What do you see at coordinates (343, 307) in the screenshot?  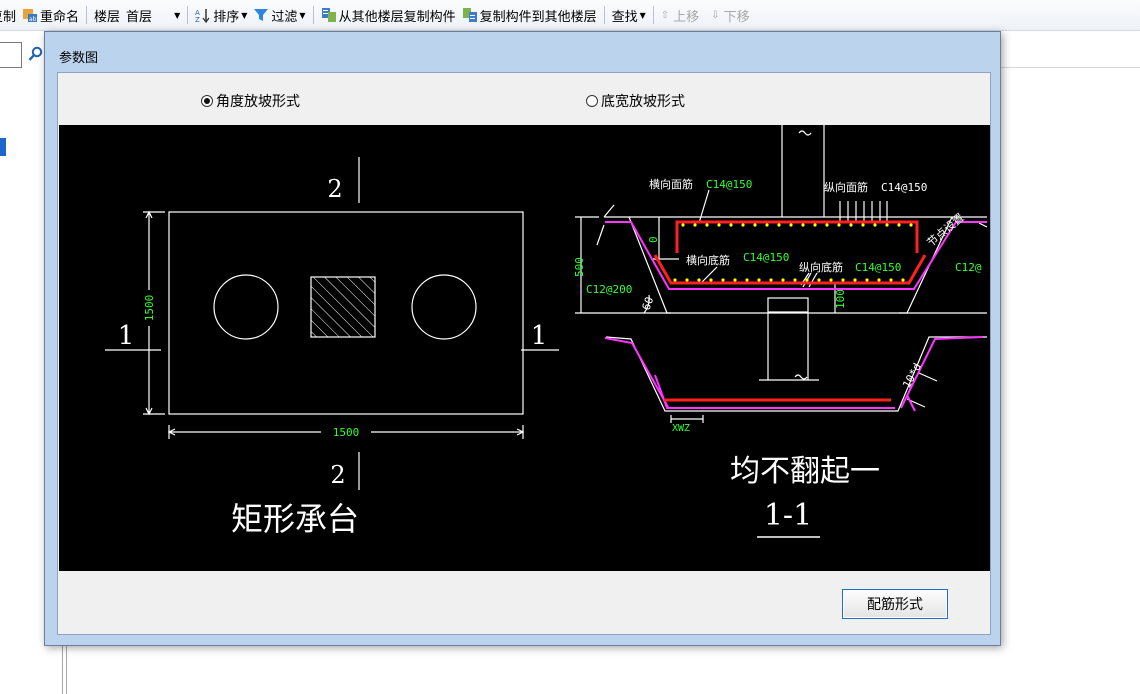 I see `column-section` at bounding box center [343, 307].